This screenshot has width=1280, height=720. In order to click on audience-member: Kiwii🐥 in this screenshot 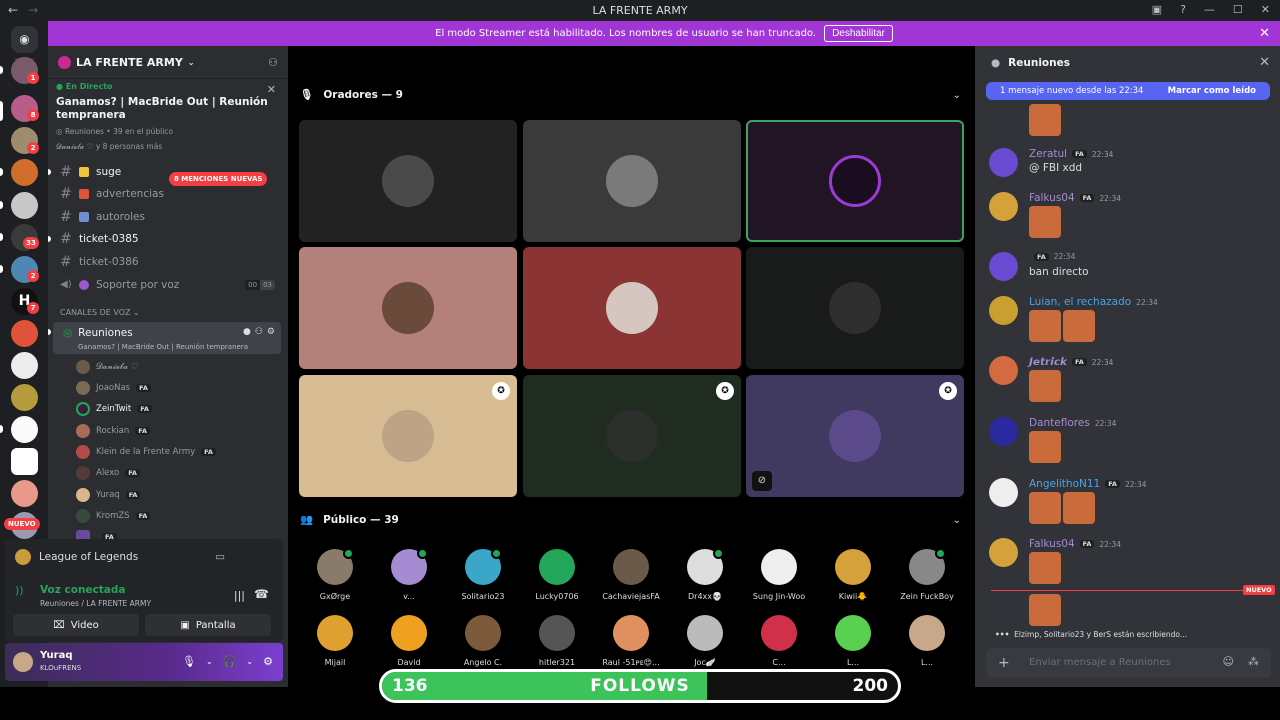, I will do `click(853, 575)`.